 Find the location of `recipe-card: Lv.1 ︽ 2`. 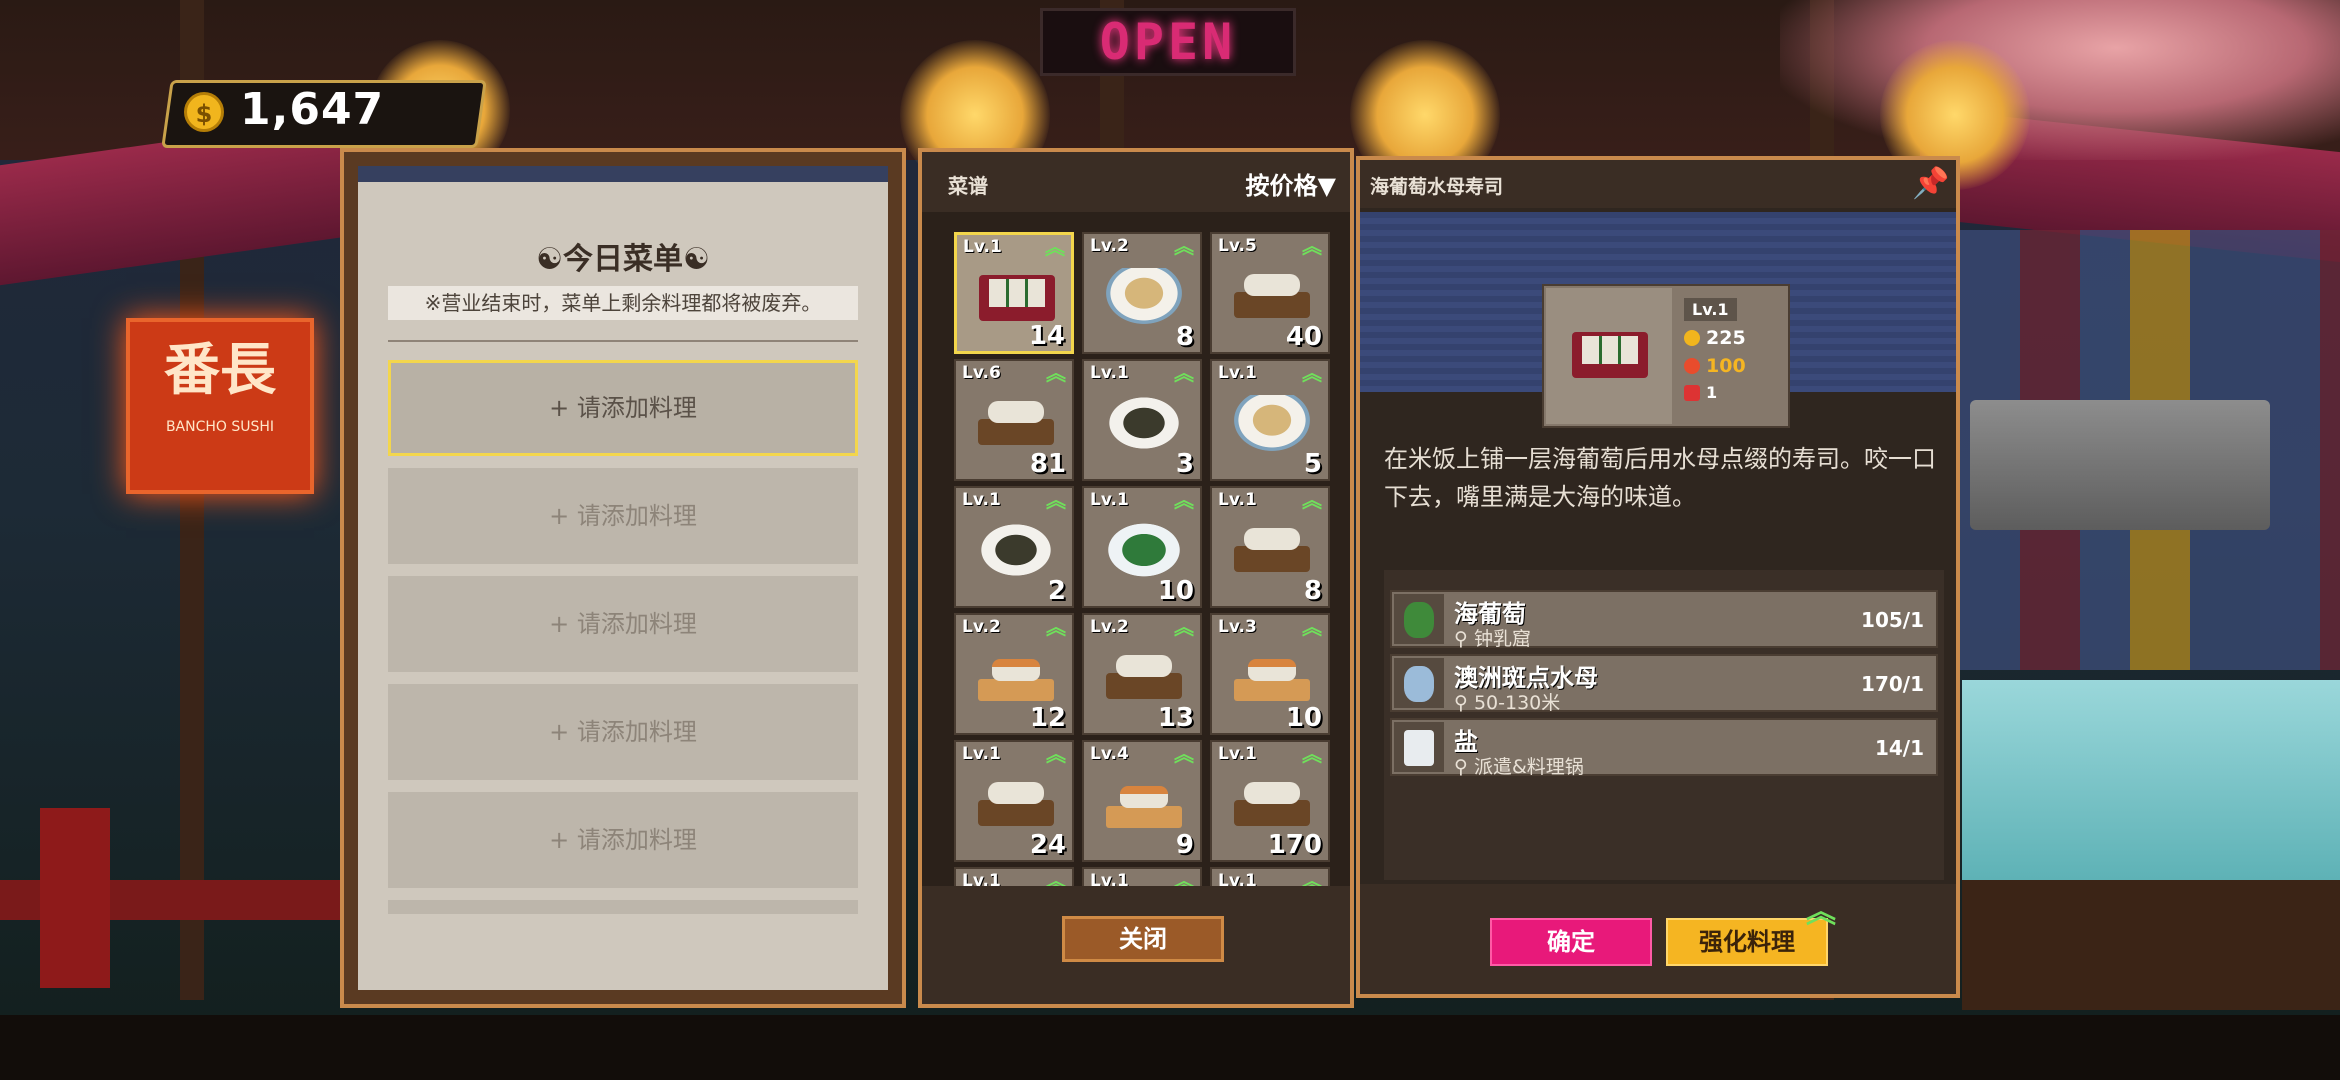

recipe-card: Lv.1 ︽ 2 is located at coordinates (1014, 547).